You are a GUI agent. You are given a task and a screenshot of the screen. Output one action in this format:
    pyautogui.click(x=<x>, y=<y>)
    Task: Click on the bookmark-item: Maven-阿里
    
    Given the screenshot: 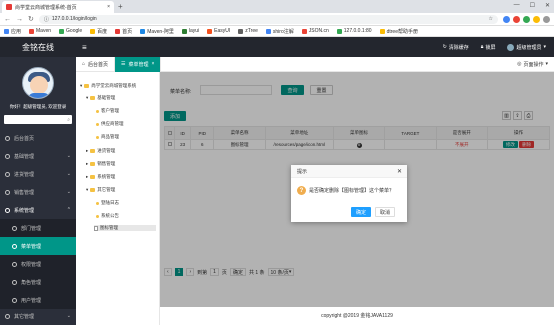 What is the action you would take?
    pyautogui.click(x=157, y=31)
    